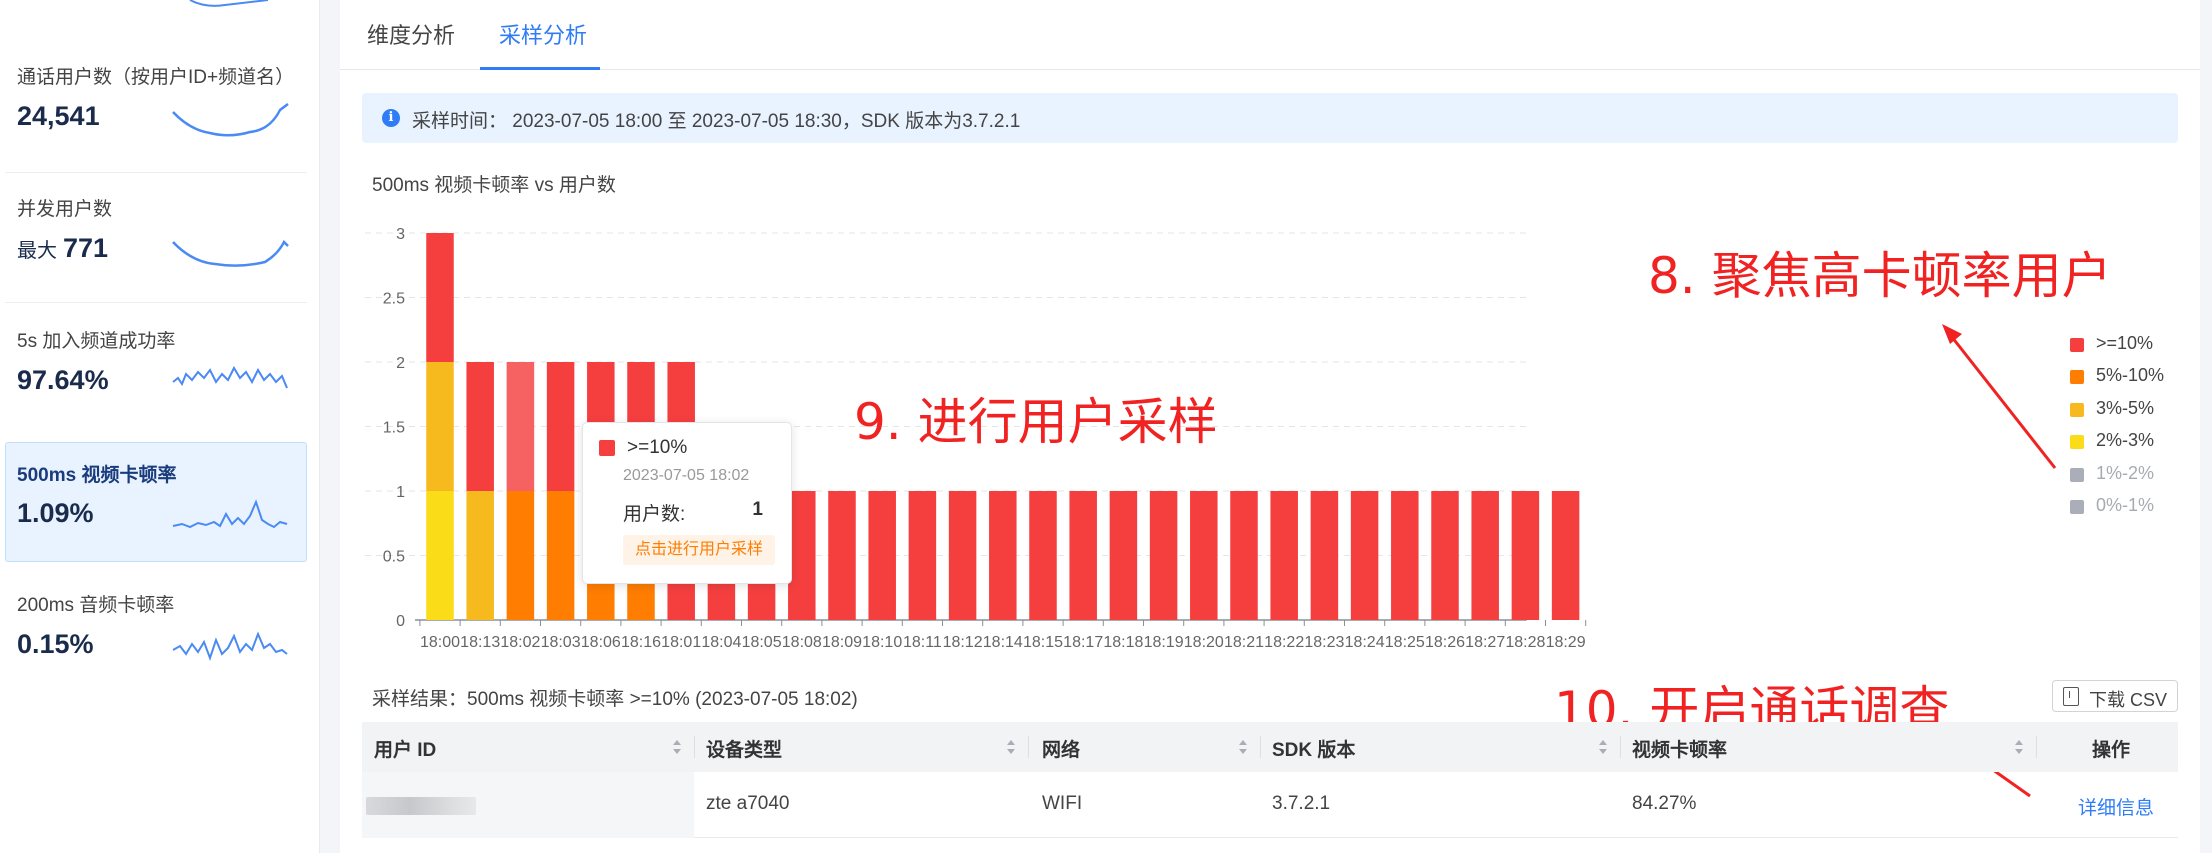  I want to click on x-tick-label: 18:01, so click(681, 642).